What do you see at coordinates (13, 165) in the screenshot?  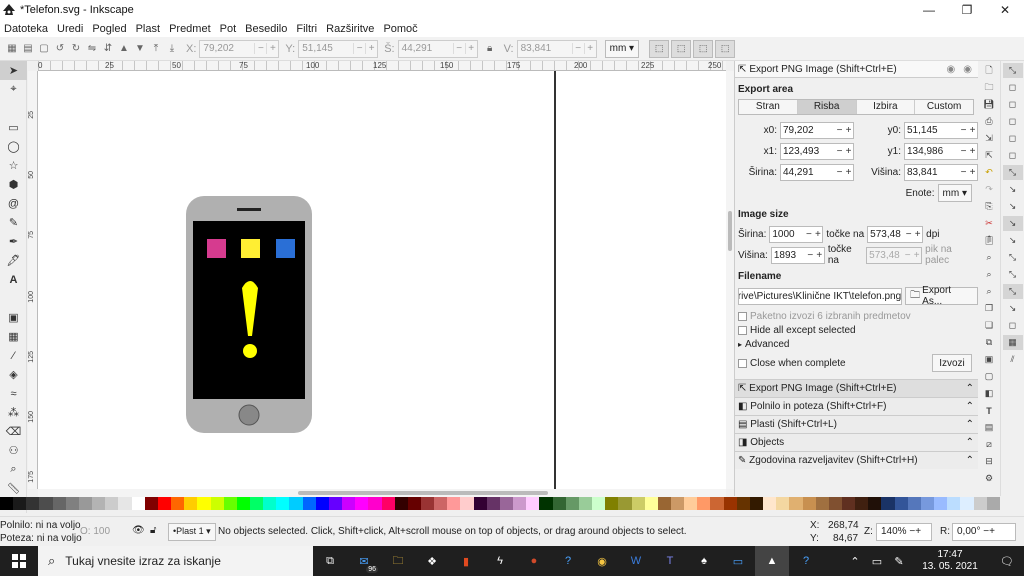 I see `star-tool-icon: ☆` at bounding box center [13, 165].